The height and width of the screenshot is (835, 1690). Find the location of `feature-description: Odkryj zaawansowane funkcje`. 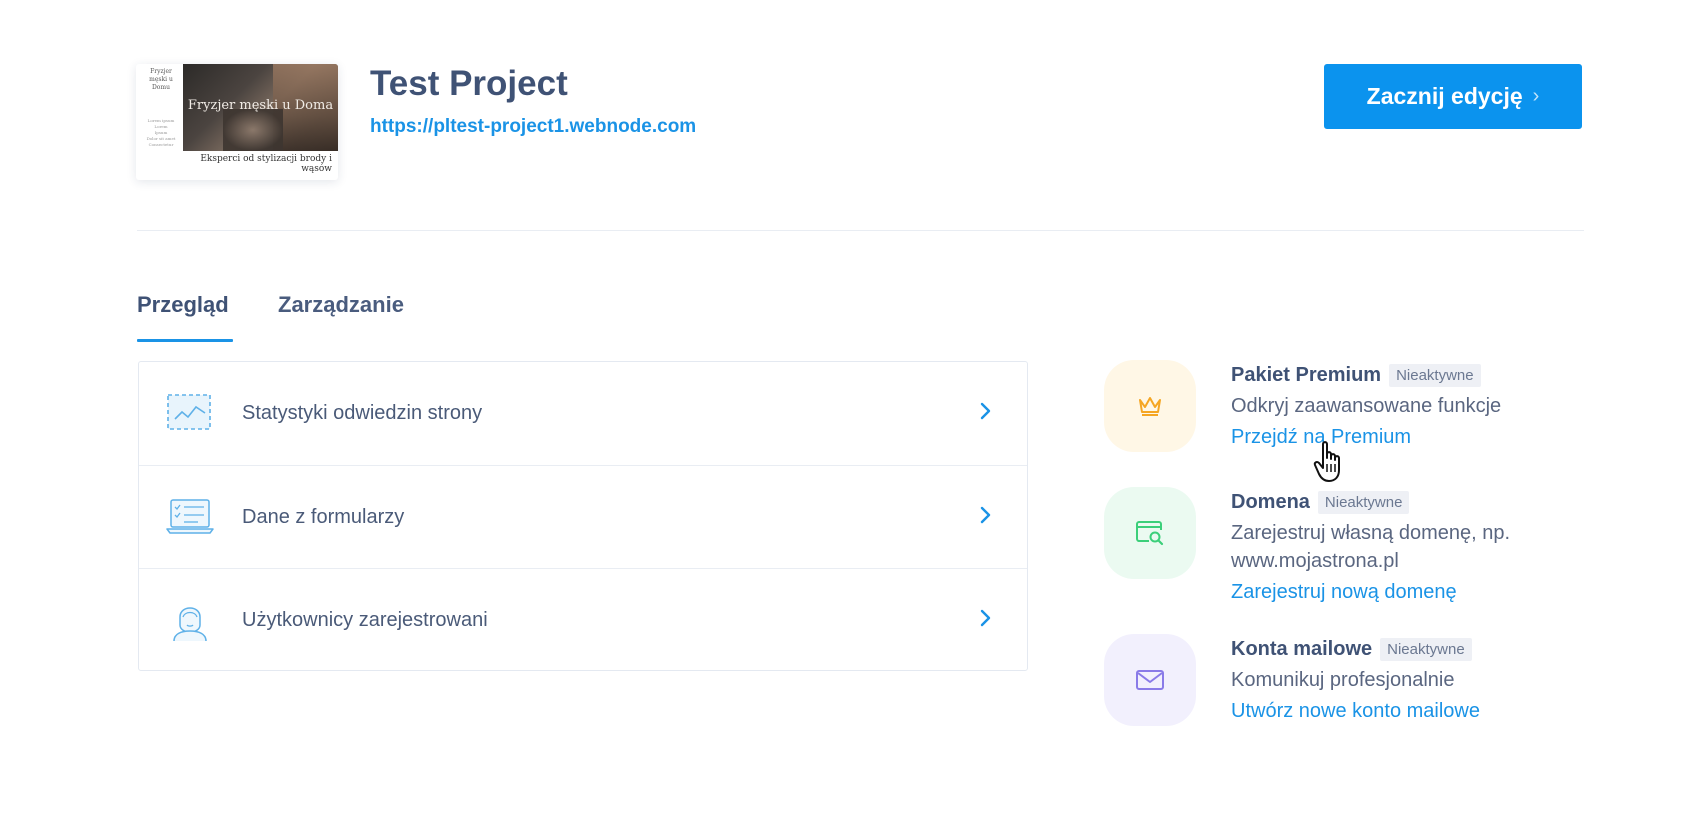

feature-description: Odkryj zaawansowane funkcje is located at coordinates (1366, 406).